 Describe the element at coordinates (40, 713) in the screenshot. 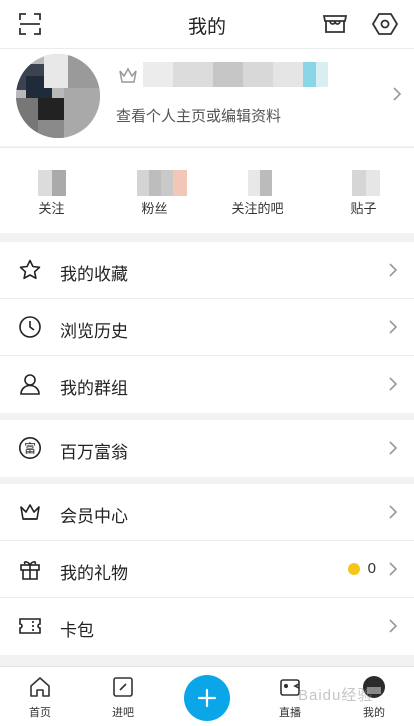

I see `tab-label: 首页` at that location.